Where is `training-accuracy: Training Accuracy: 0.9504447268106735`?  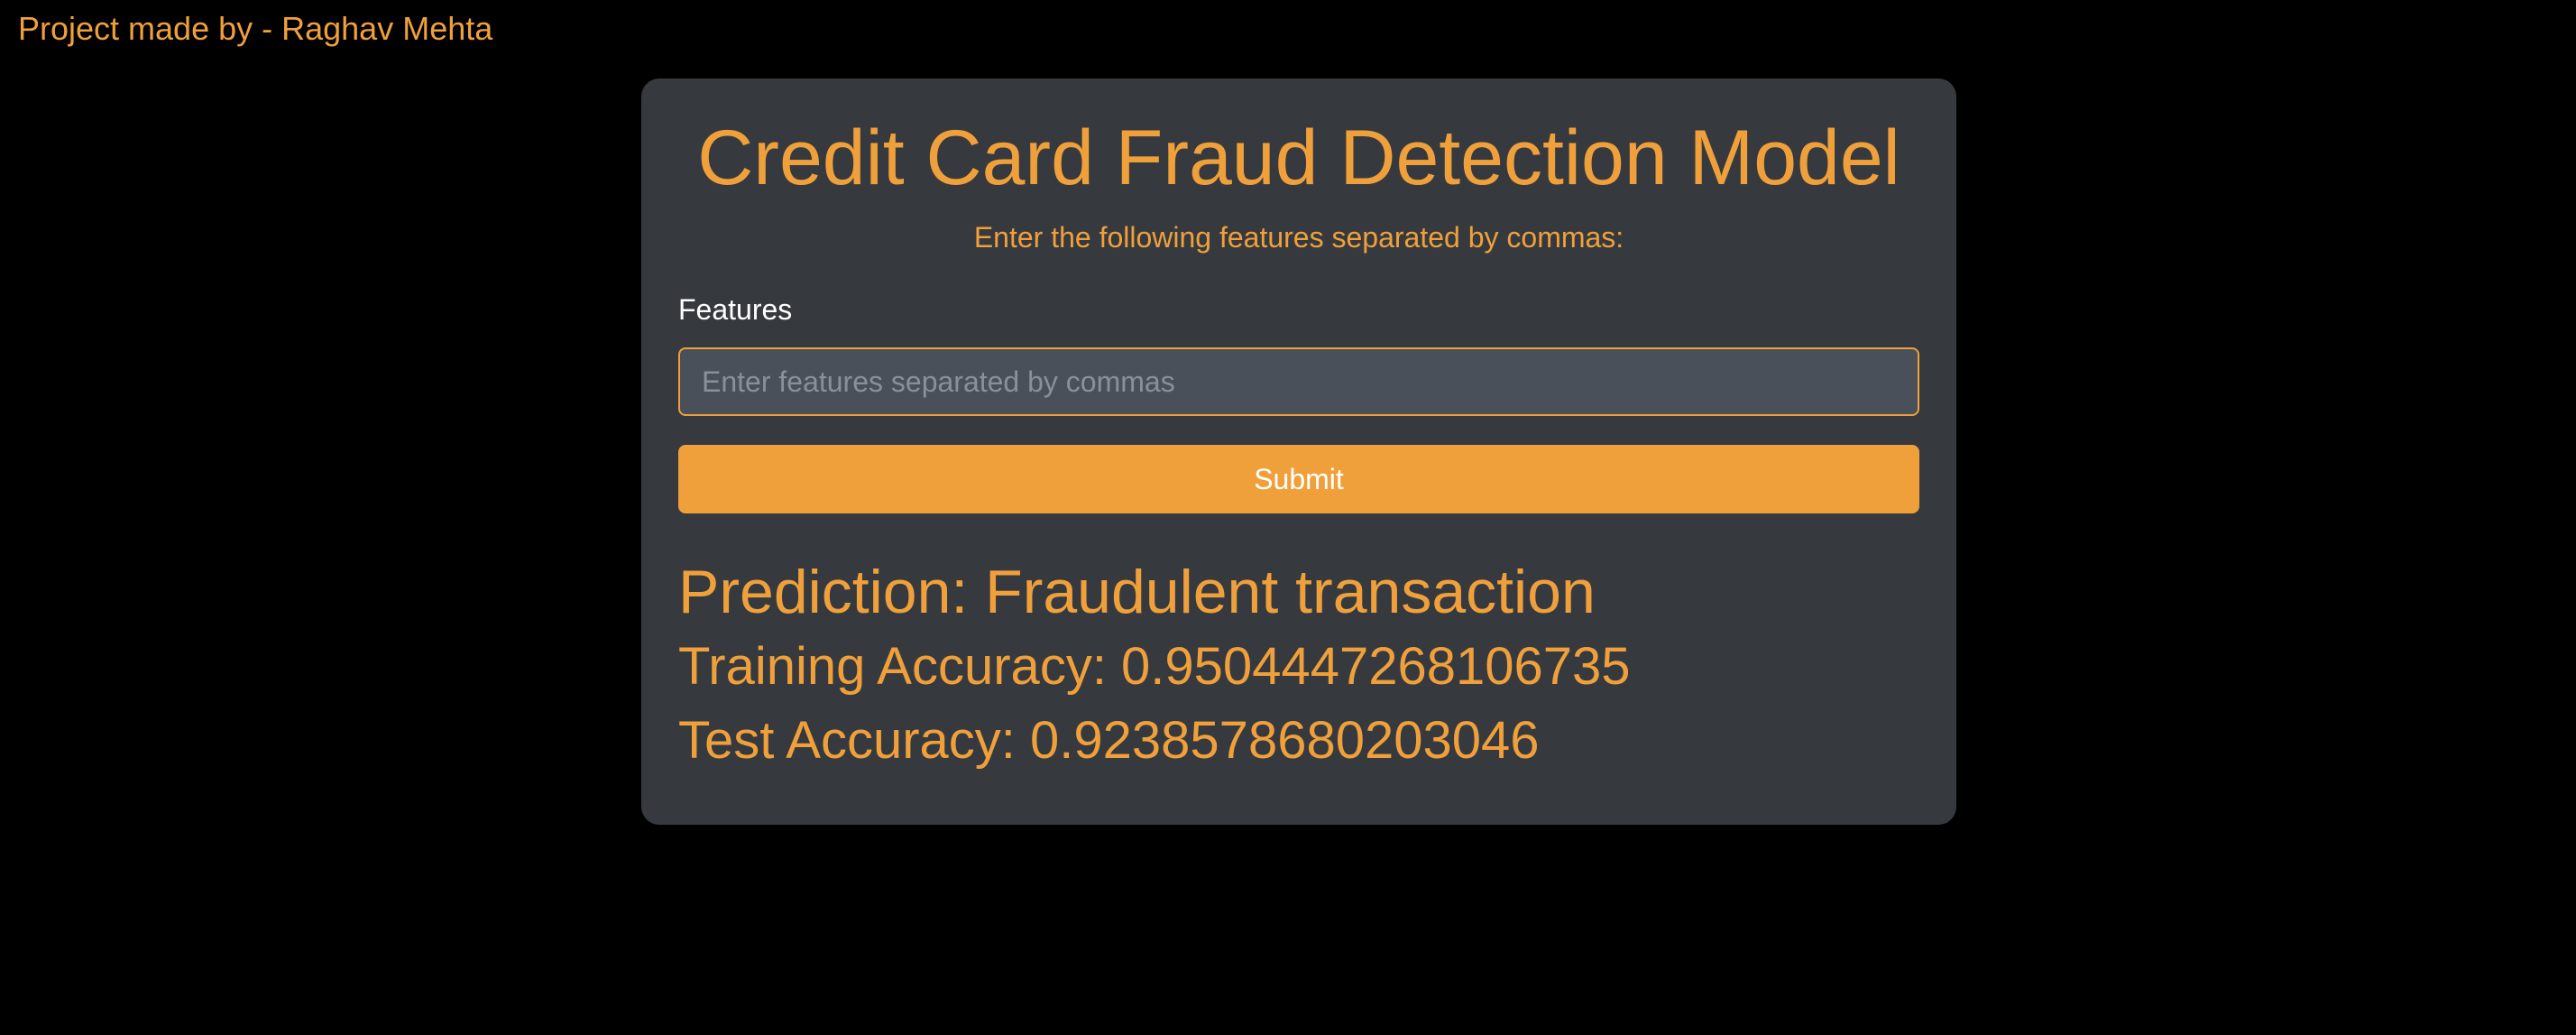
training-accuracy: Training Accuracy: 0.9504447268106735 is located at coordinates (1155, 666).